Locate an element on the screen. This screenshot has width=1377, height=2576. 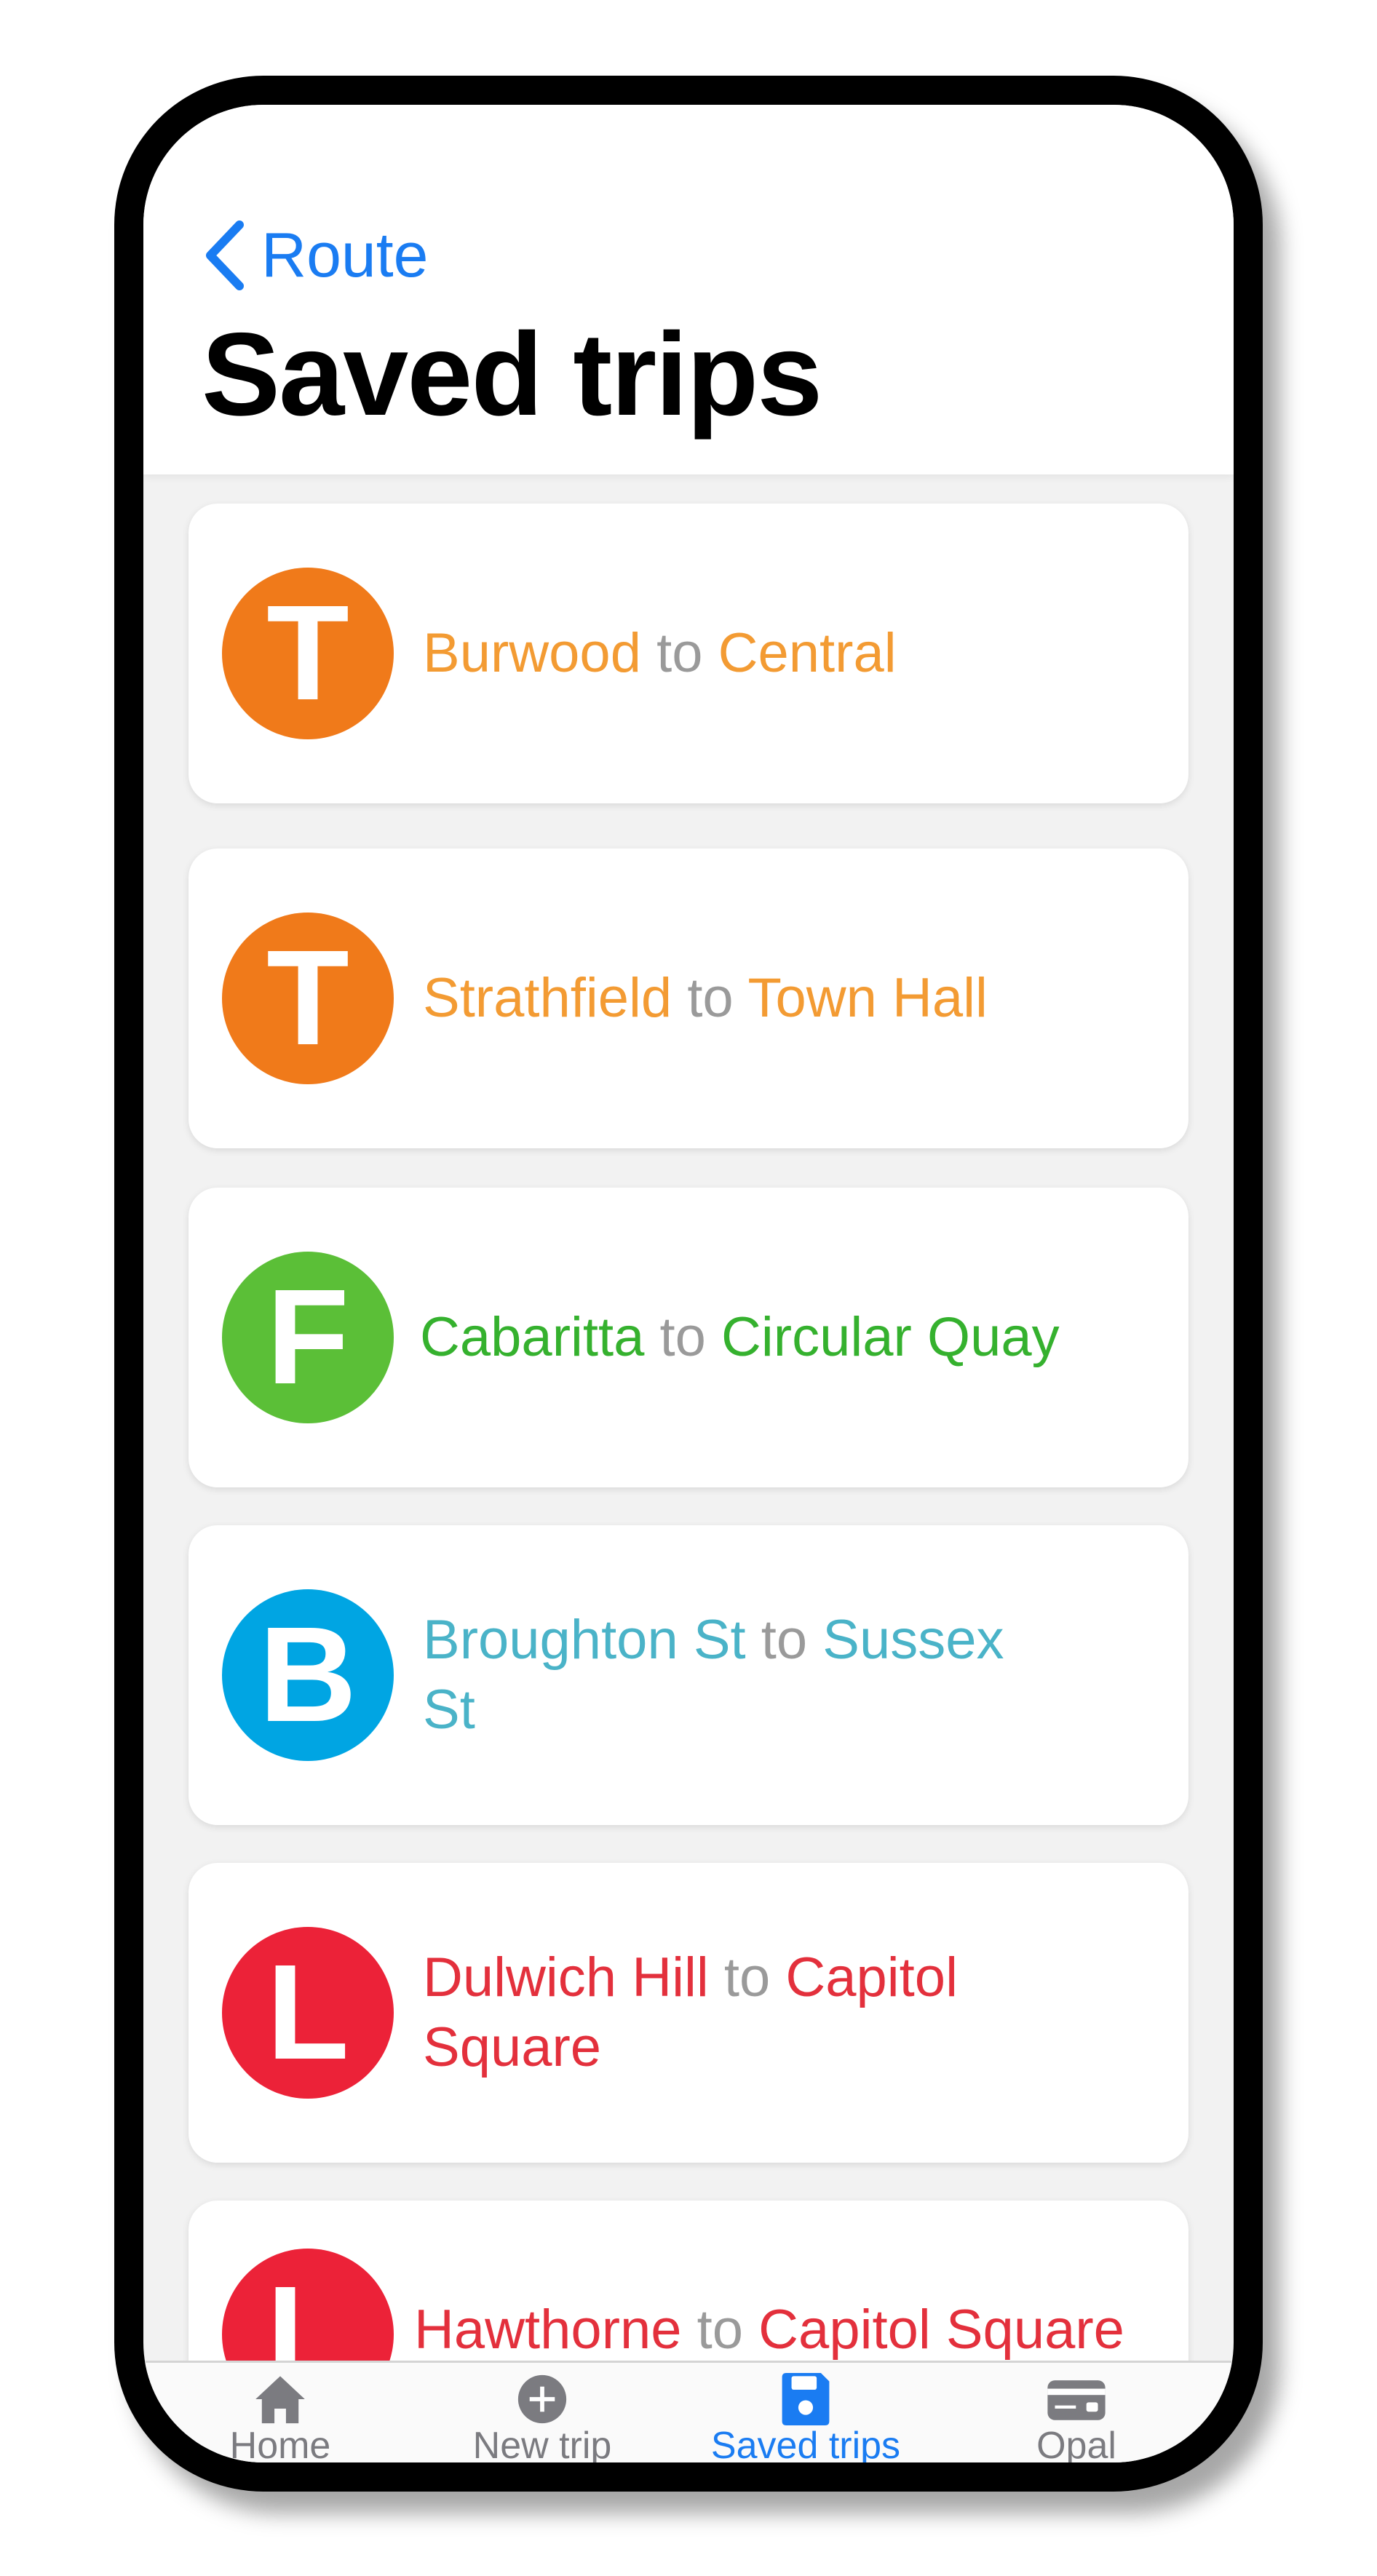
trip-origin: Dulwich Hill is located at coordinates (566, 1977).